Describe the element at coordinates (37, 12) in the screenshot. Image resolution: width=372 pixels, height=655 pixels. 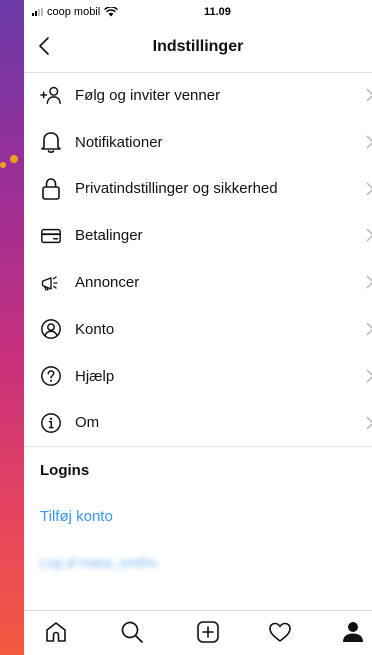
I see `signal-icon` at that location.